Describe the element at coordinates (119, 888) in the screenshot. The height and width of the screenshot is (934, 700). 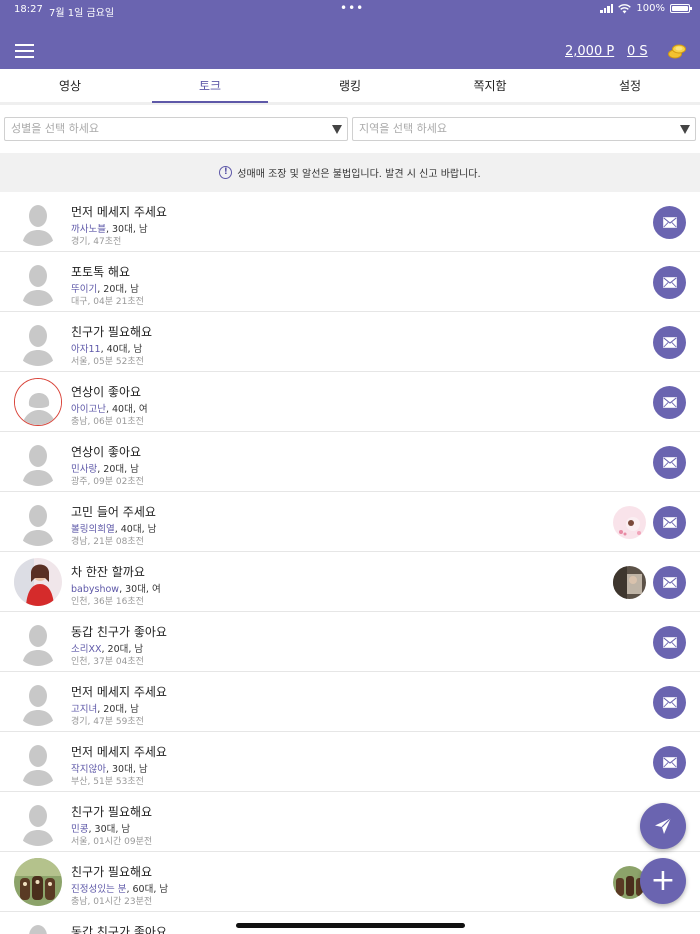
I see `post-meta: 진정성있는 분, 60대, 남` at that location.